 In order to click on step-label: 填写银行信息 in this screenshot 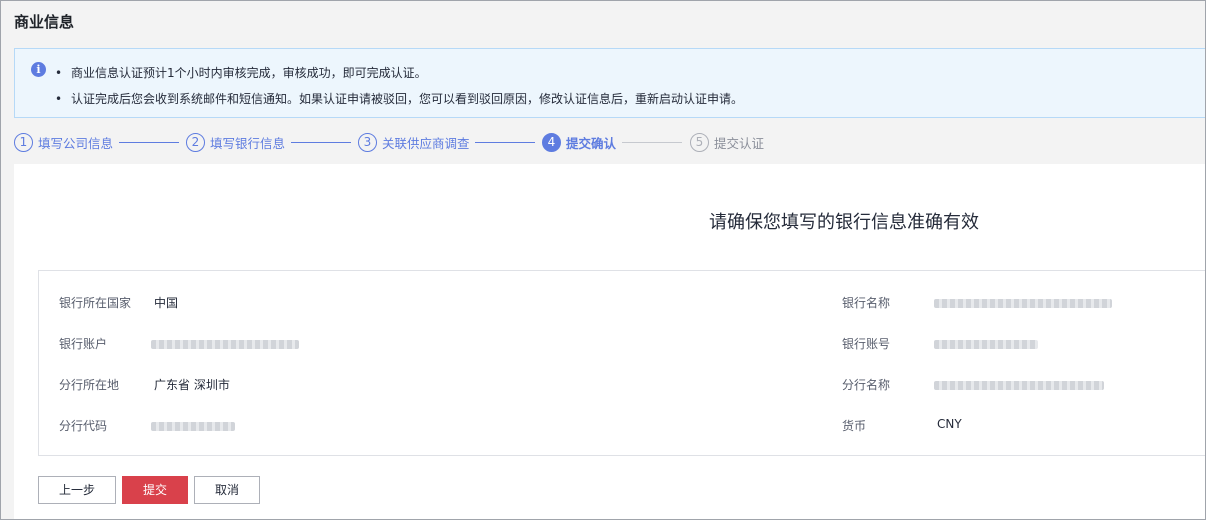, I will do `click(248, 143)`.